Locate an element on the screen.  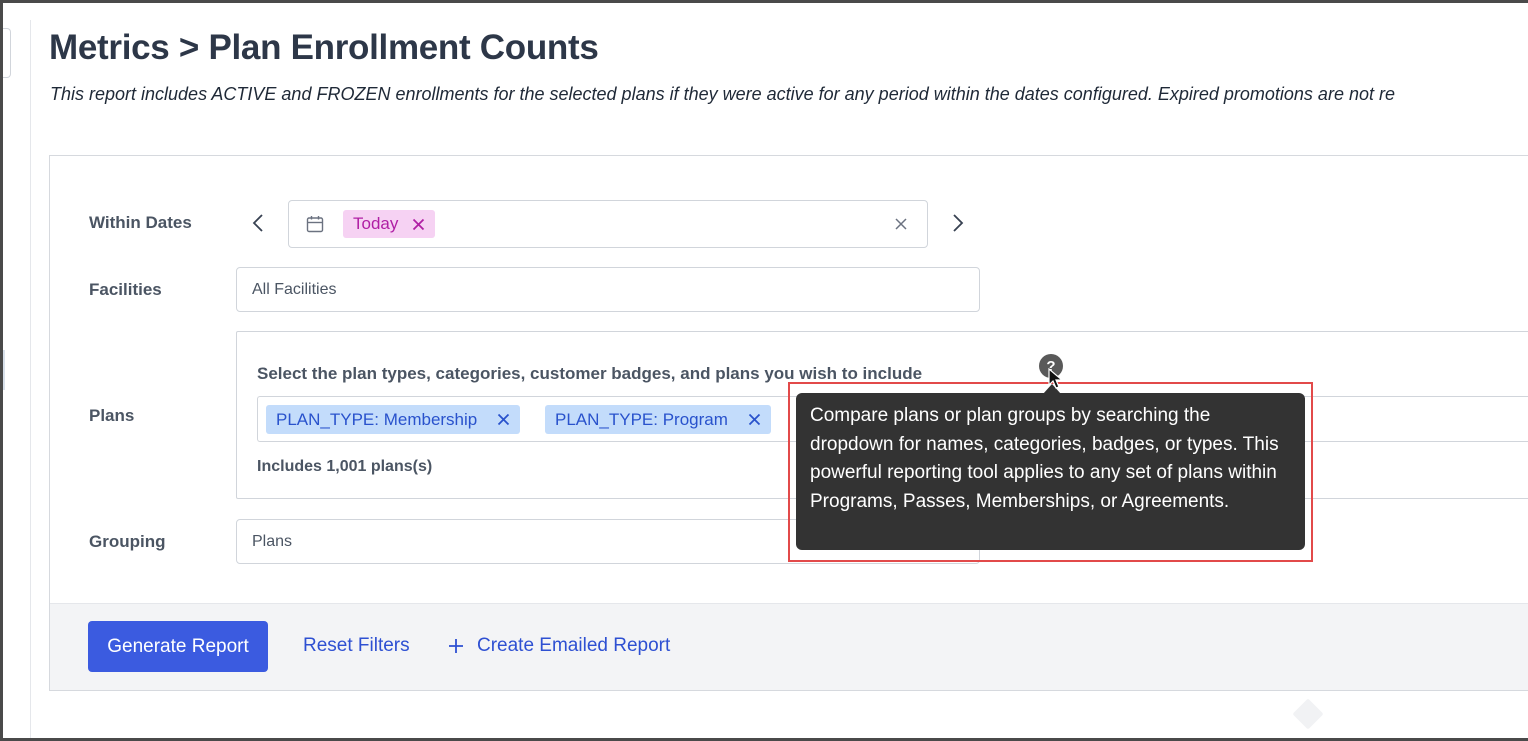
facilities-placeholder: All Facilities is located at coordinates (294, 289).